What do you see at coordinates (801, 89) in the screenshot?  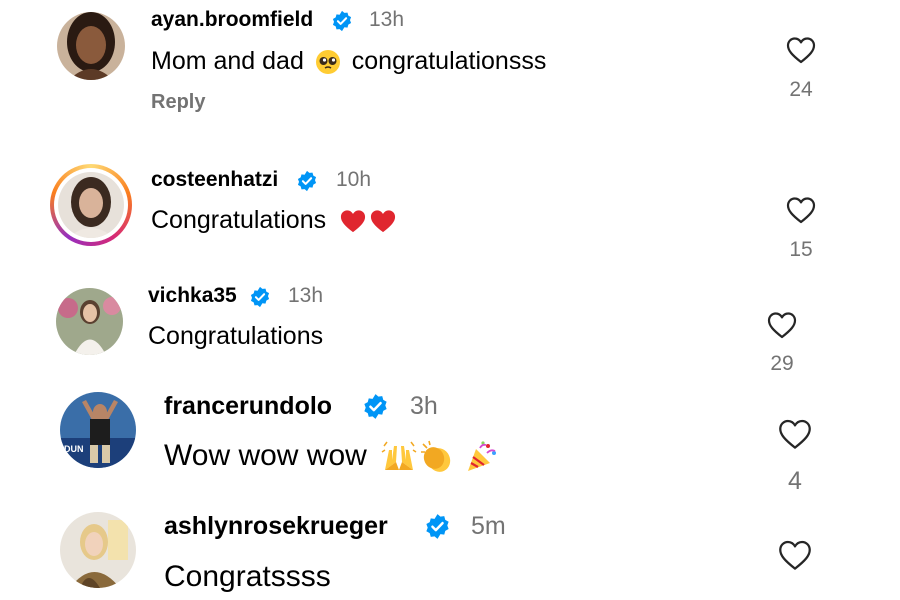 I see `like-count: 24` at bounding box center [801, 89].